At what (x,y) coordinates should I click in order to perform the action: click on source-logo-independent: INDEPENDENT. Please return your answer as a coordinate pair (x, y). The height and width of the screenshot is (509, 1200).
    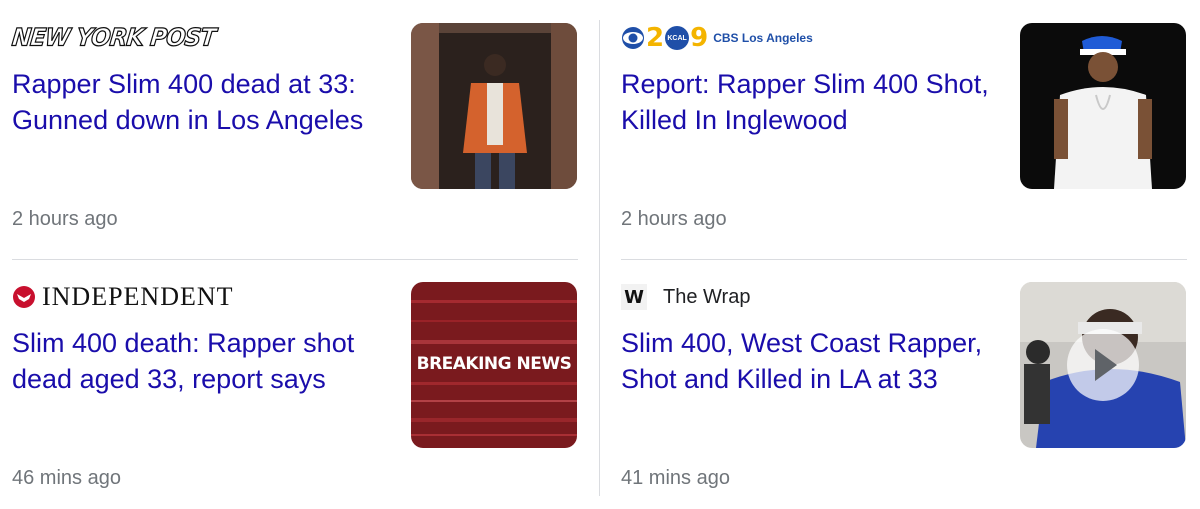
    Looking at the image, I should click on (123, 297).